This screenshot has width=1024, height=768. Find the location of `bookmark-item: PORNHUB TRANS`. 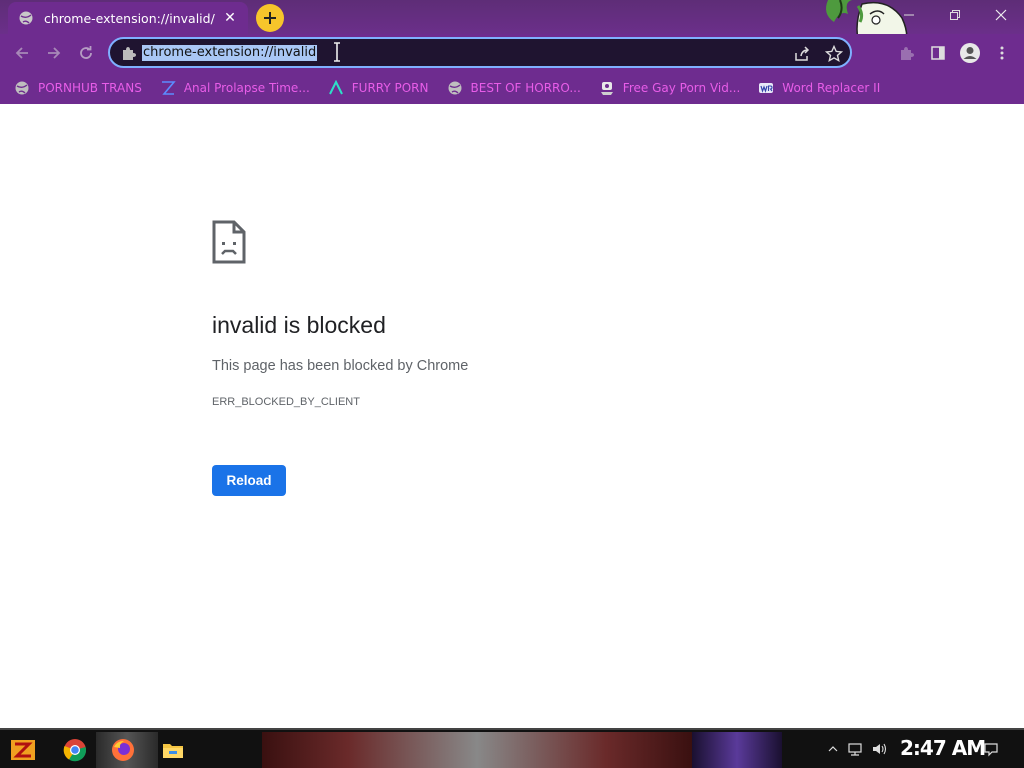

bookmark-item: PORNHUB TRANS is located at coordinates (78, 88).